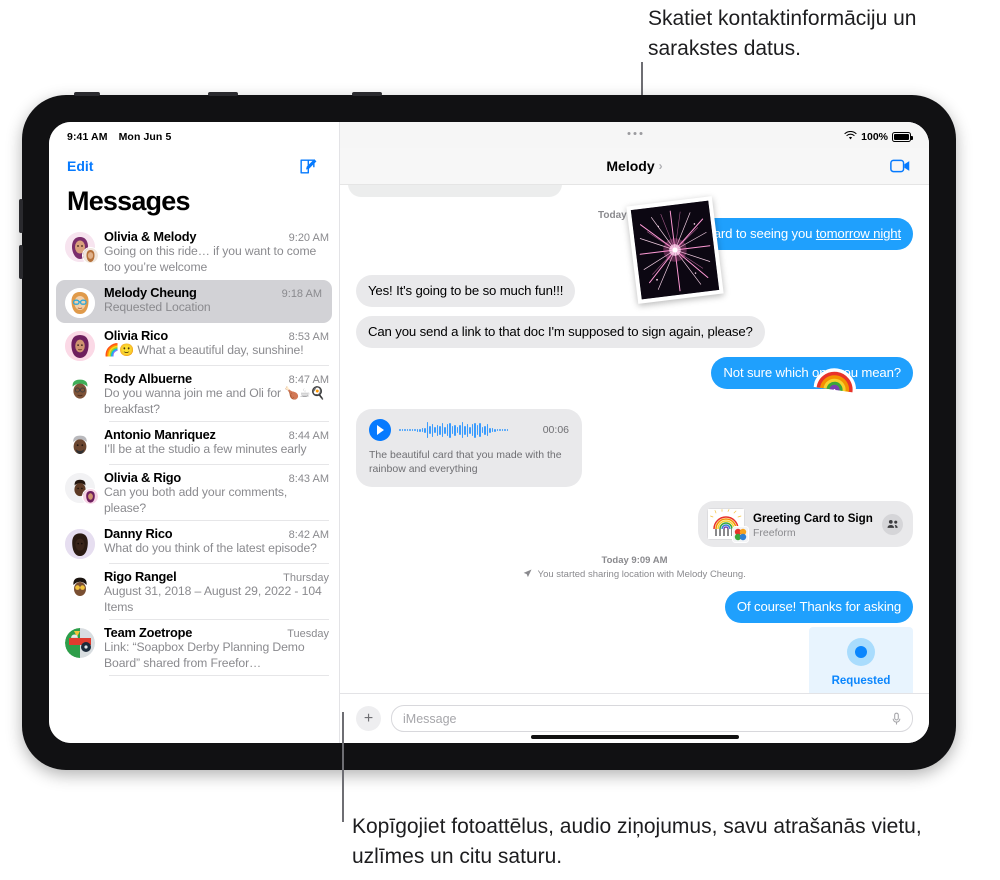  Describe the element at coordinates (818, 607) in the screenshot. I see `message-bubble-out: Of course! Thanks for asking` at that location.